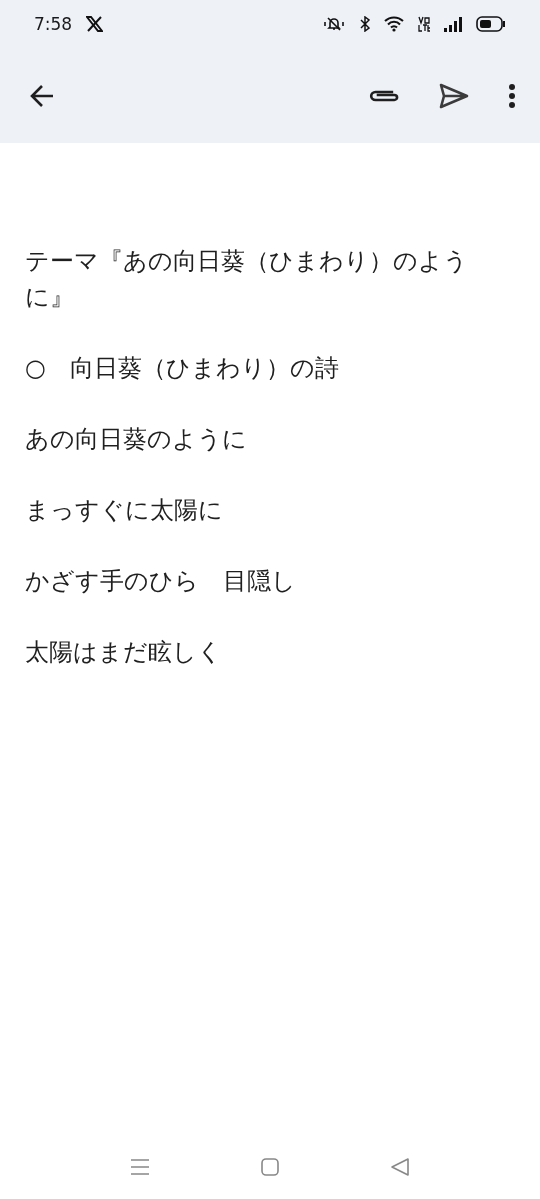 The height and width of the screenshot is (1199, 540). What do you see at coordinates (95, 24) in the screenshot?
I see `x-logo-icon` at bounding box center [95, 24].